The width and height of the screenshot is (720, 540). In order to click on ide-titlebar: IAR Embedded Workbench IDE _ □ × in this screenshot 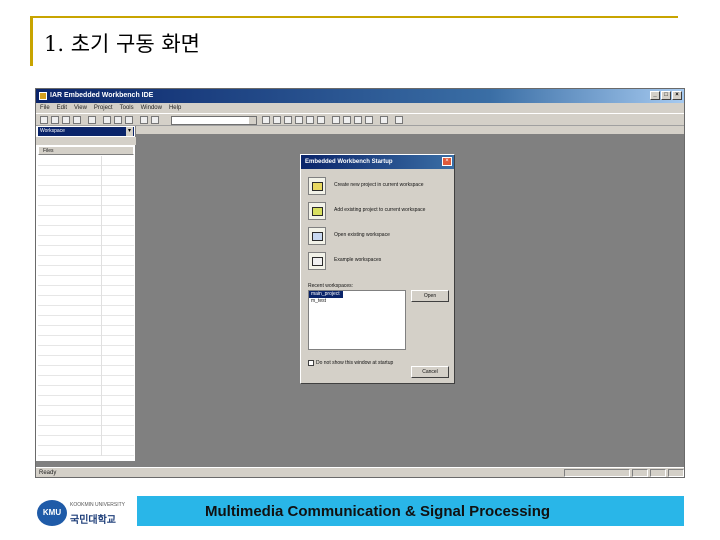, I will do `click(360, 96)`.